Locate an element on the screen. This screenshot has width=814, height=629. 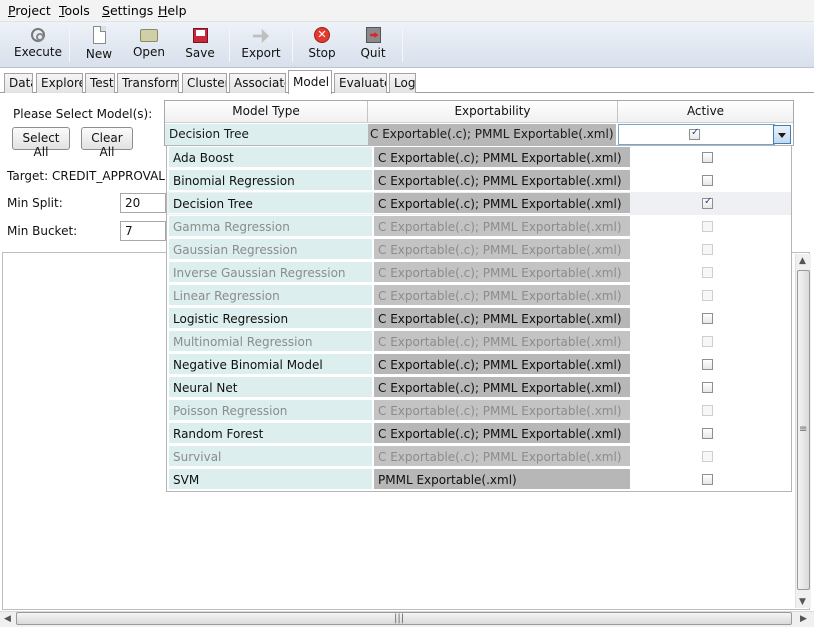
tab-explore: Explore is located at coordinates (59, 83).